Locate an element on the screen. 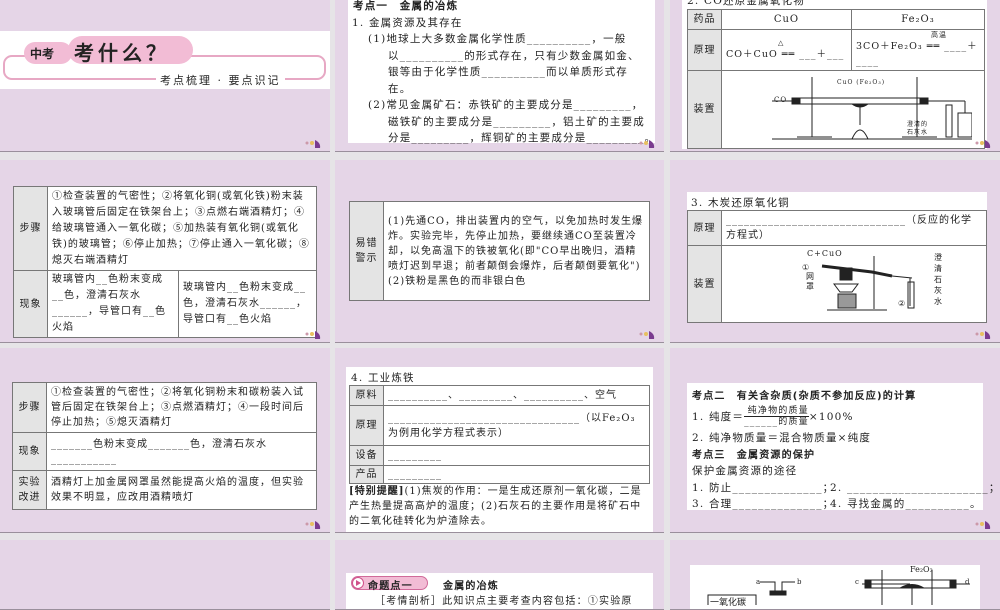 The width and height of the screenshot is (1000, 610). phenomenon-cell: _______色粉末变成_______色，澄清石灰水___________ is located at coordinates (181, 451).